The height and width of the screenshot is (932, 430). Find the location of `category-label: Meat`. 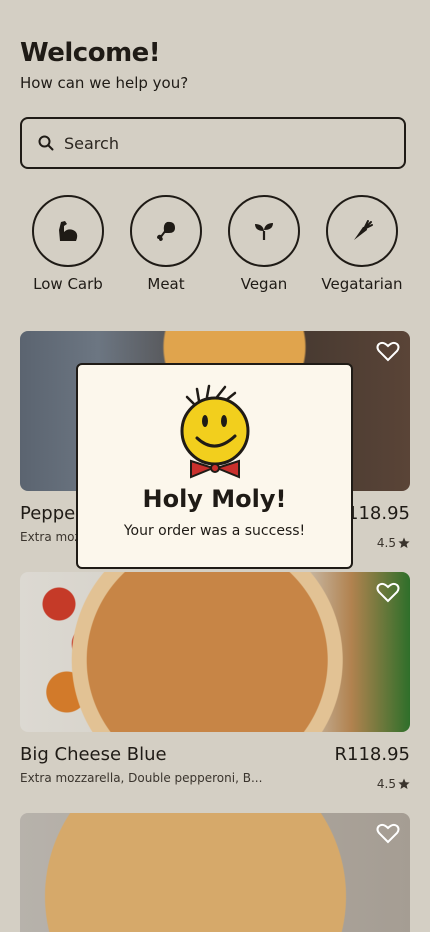

category-label: Meat is located at coordinates (166, 284).